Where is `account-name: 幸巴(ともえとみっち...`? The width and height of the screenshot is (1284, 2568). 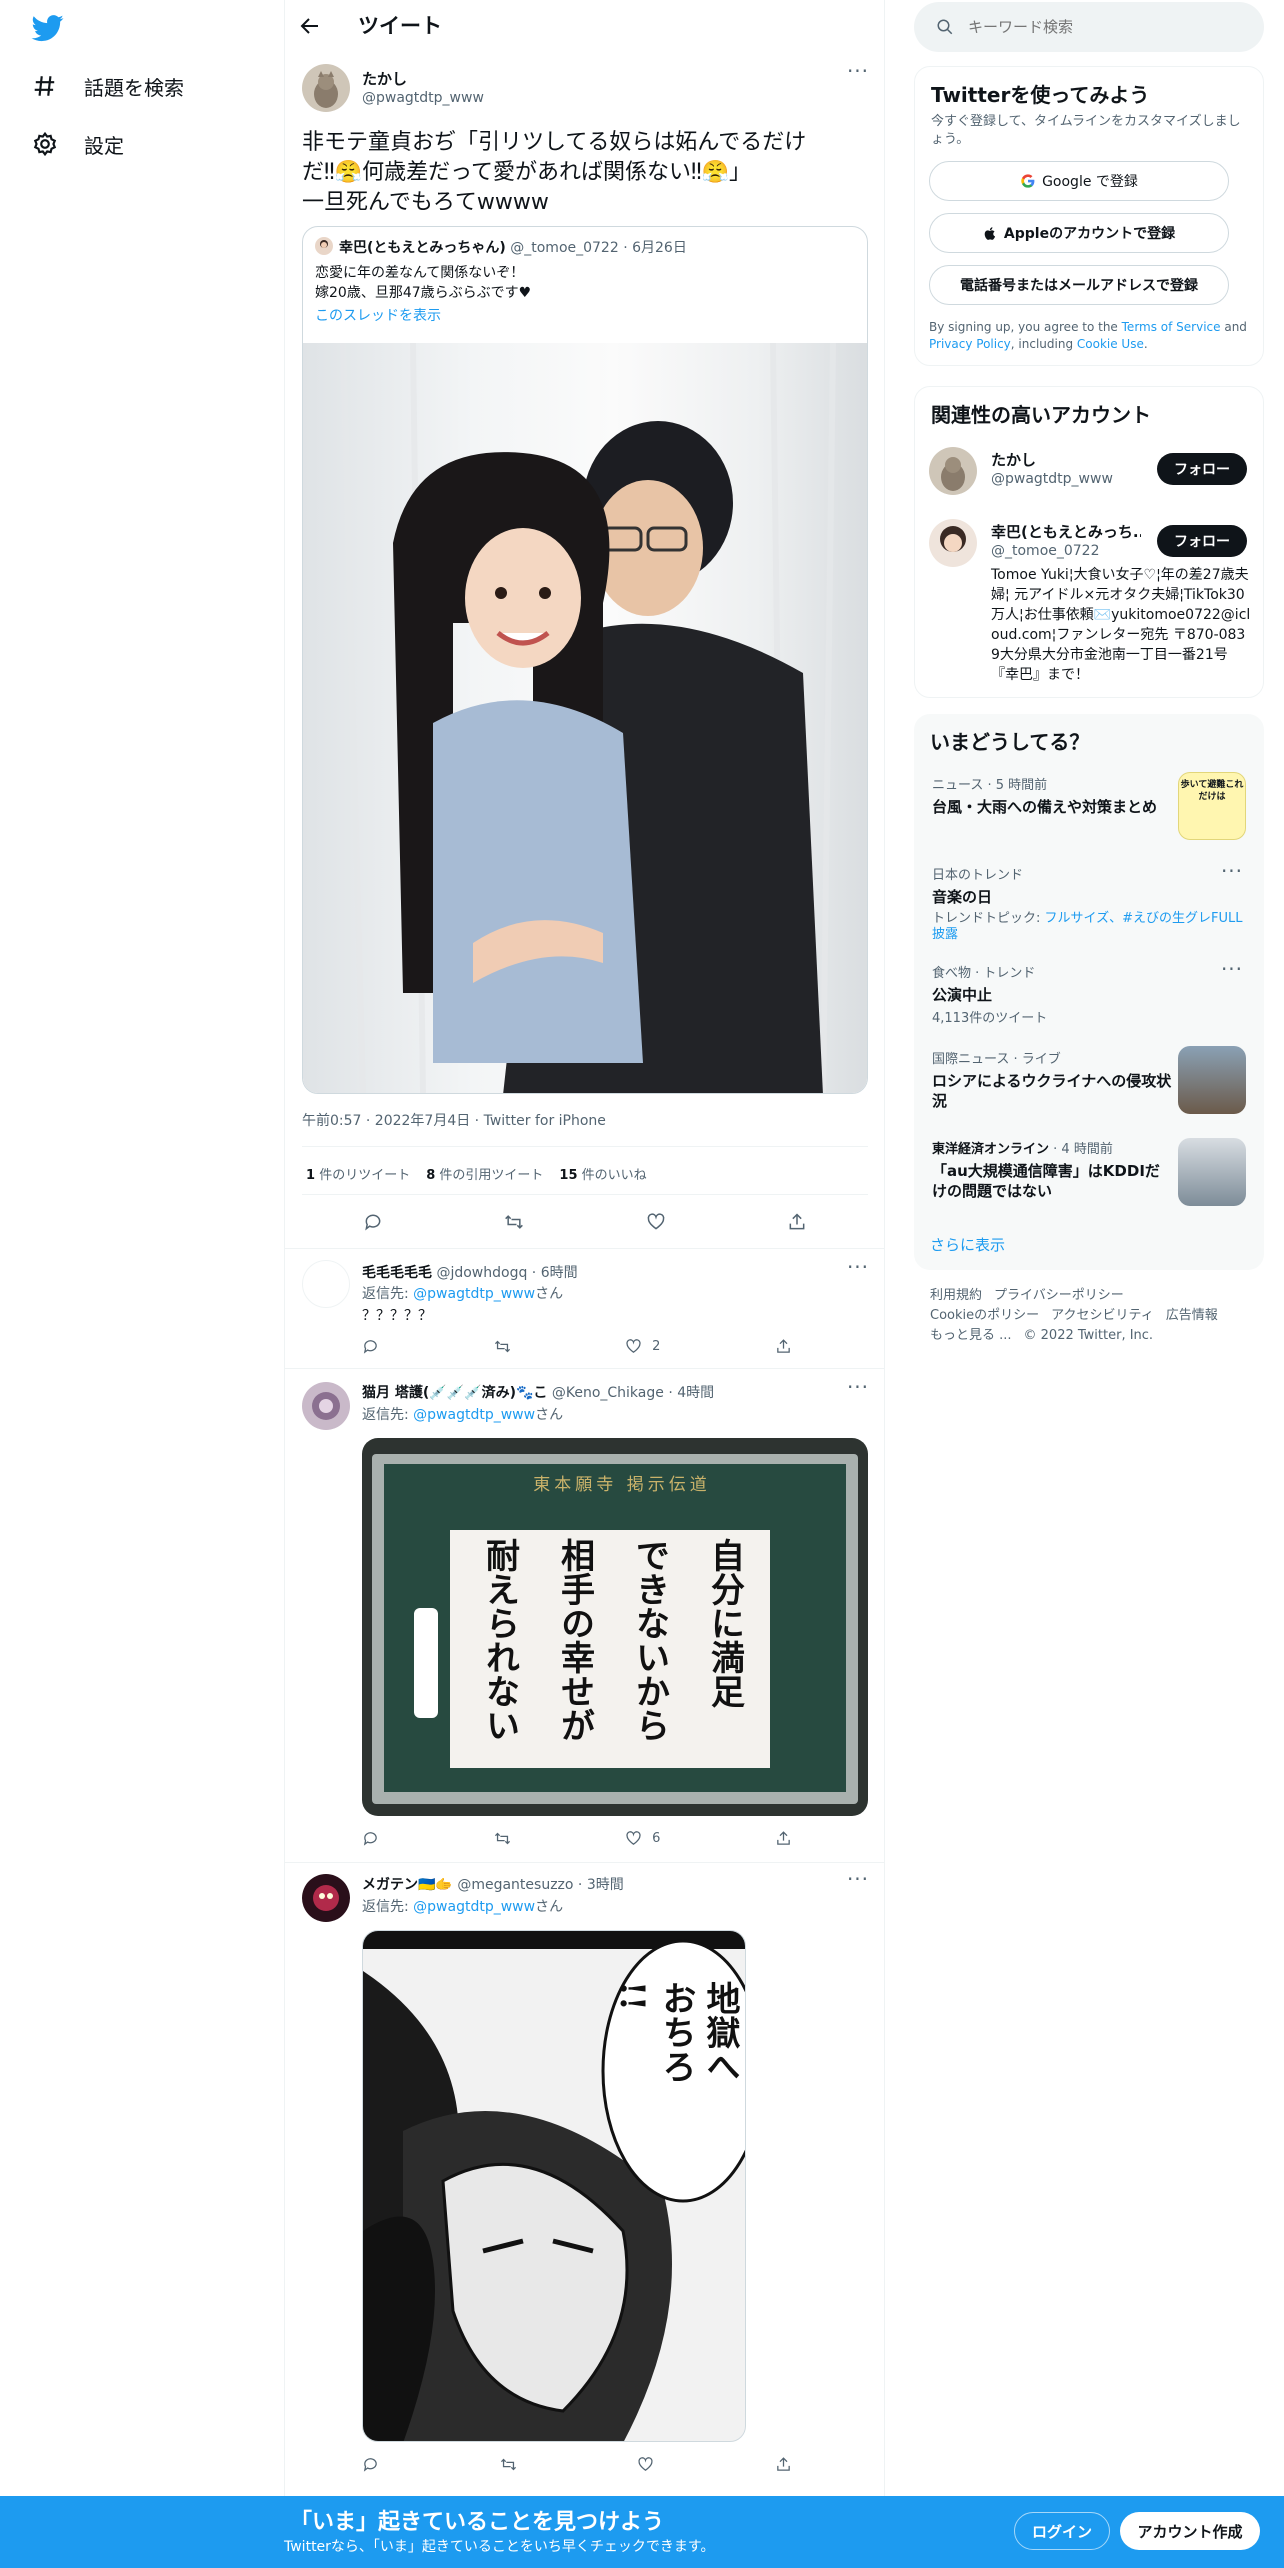 account-name: 幸巴(ともえとみっち... is located at coordinates (1066, 531).